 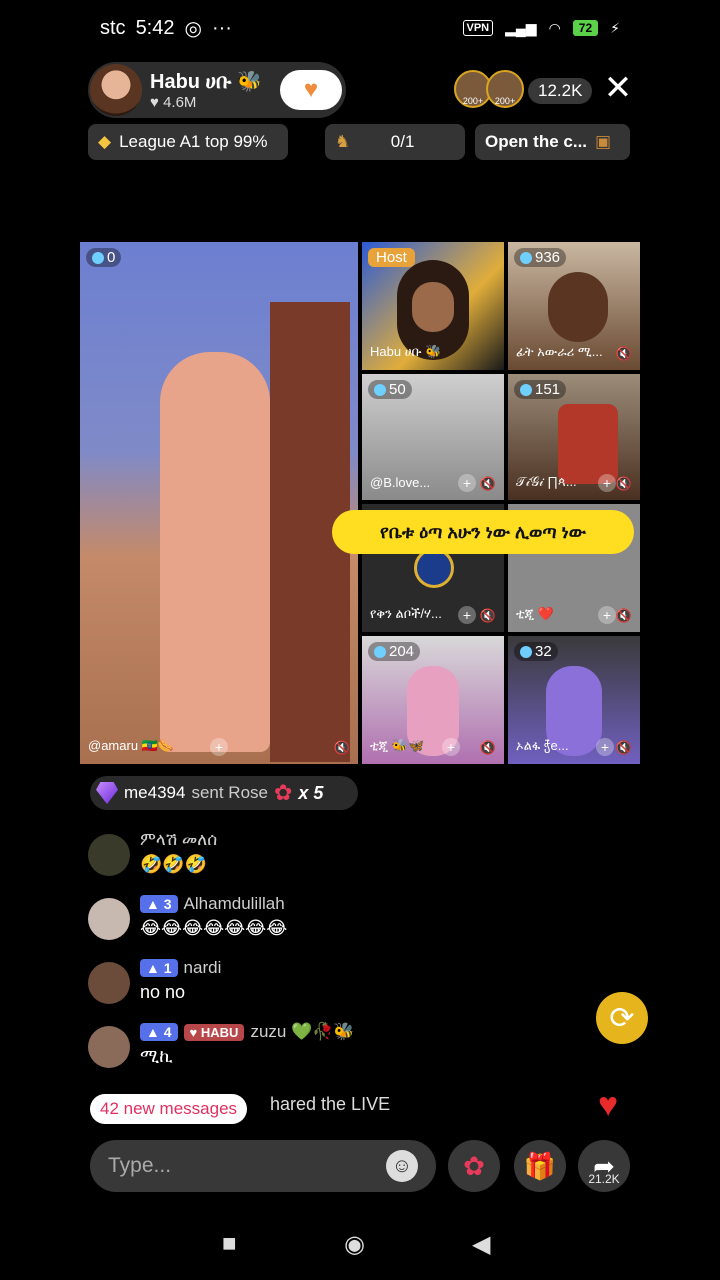 I want to click on chest-icon: ▣, so click(x=603, y=141).